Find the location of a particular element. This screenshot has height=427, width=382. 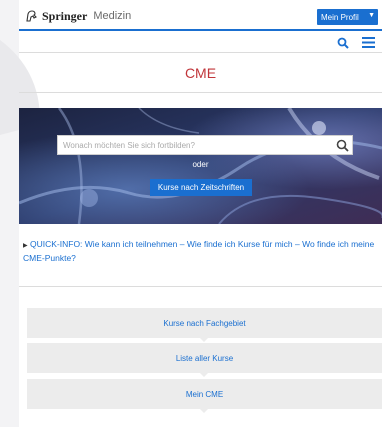

nav-my-cme: Mein CME is located at coordinates (204, 396).